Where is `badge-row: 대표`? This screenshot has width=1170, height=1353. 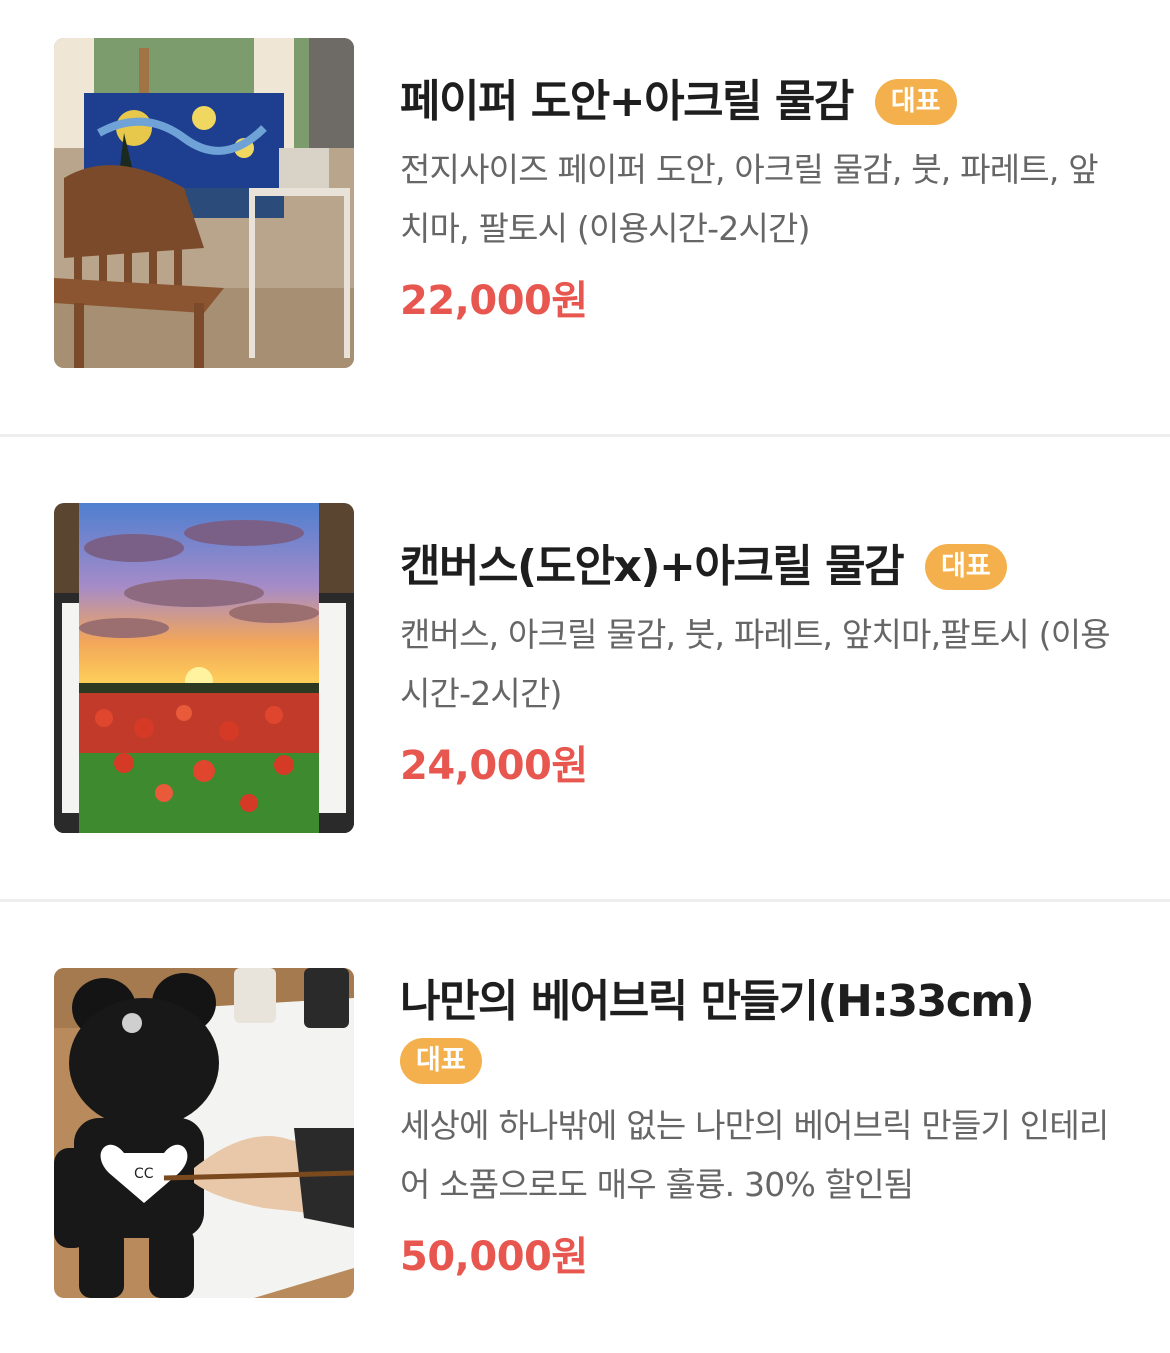 badge-row: 대표 is located at coordinates (765, 1061).